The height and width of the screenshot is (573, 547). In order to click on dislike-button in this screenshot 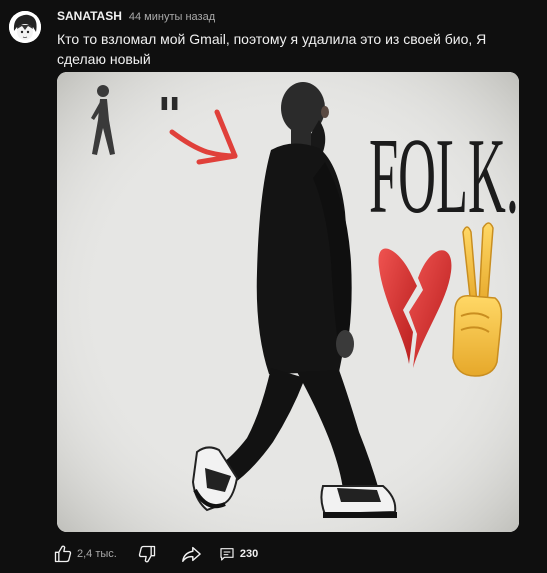, I will do `click(147, 554)`.